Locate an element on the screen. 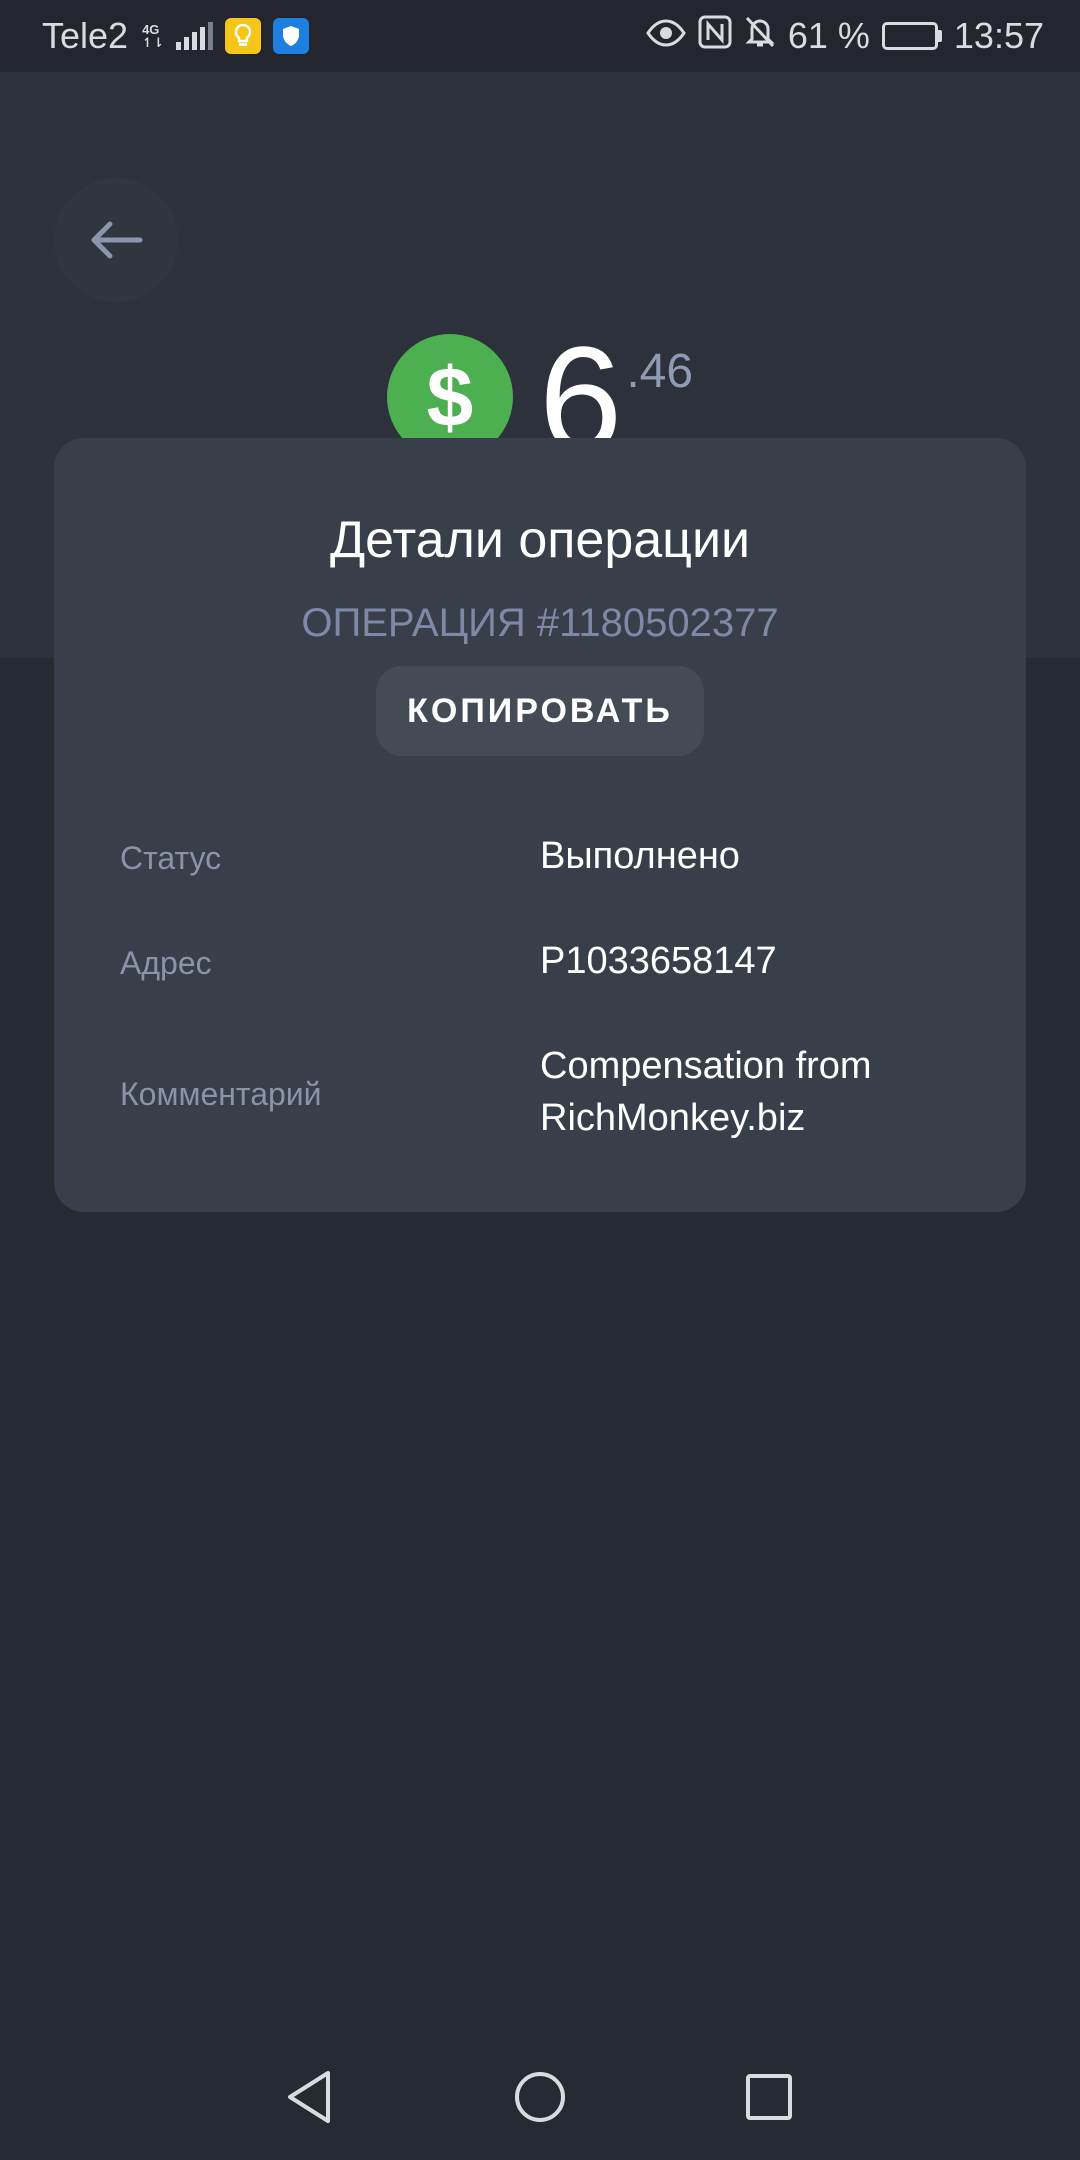 Image resolution: width=1080 pixels, height=2160 pixels. status-bar: Tele2 4G ↿⇂ 61 % 13:57 is located at coordinates (540, 36).